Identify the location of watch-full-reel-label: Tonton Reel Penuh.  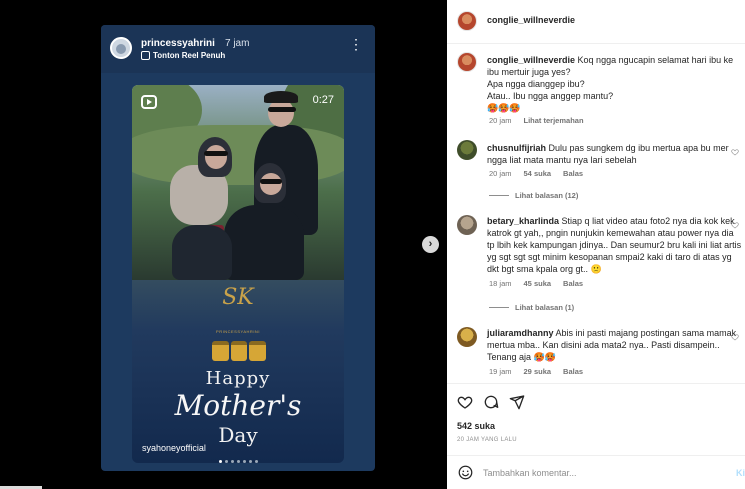
(189, 55).